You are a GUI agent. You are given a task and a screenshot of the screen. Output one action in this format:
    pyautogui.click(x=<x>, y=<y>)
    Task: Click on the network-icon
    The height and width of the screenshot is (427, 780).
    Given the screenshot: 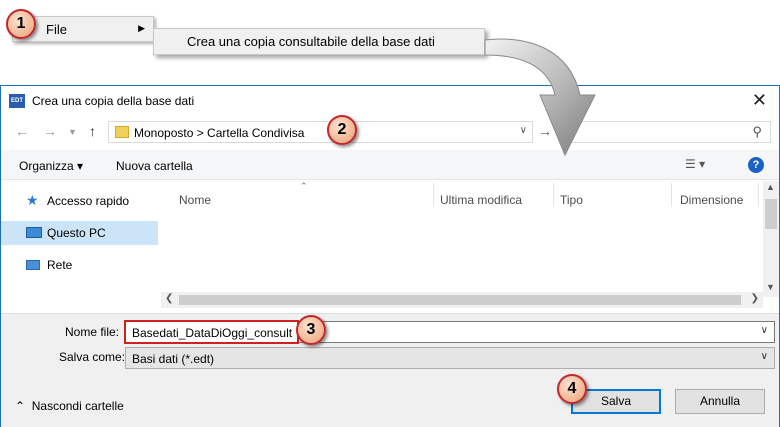 What is the action you would take?
    pyautogui.click(x=33, y=265)
    